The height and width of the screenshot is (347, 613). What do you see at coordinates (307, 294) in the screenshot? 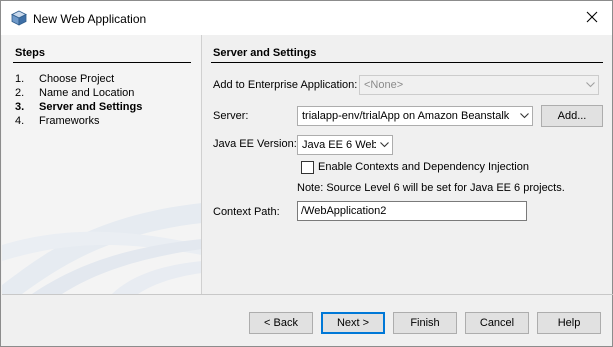
I see `button-bar-divider` at bounding box center [307, 294].